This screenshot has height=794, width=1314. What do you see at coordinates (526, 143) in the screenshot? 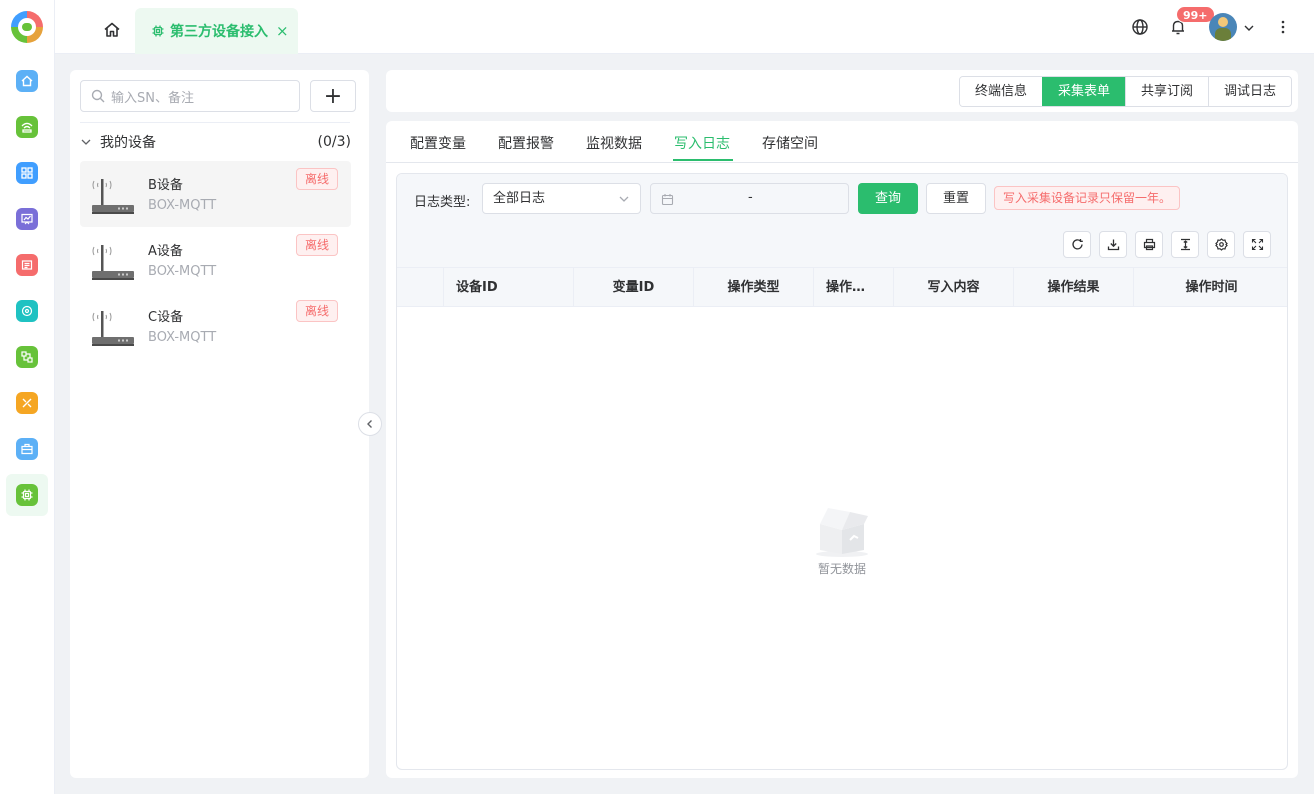
I see `tab-config-alarms: 配置报警` at bounding box center [526, 143].